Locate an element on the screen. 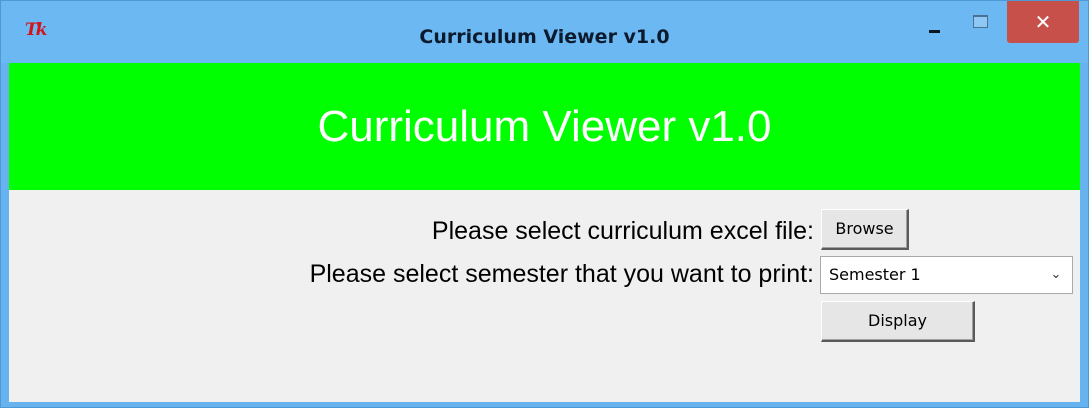 The image size is (1089, 408). close-icon: ✕ is located at coordinates (1043, 22).